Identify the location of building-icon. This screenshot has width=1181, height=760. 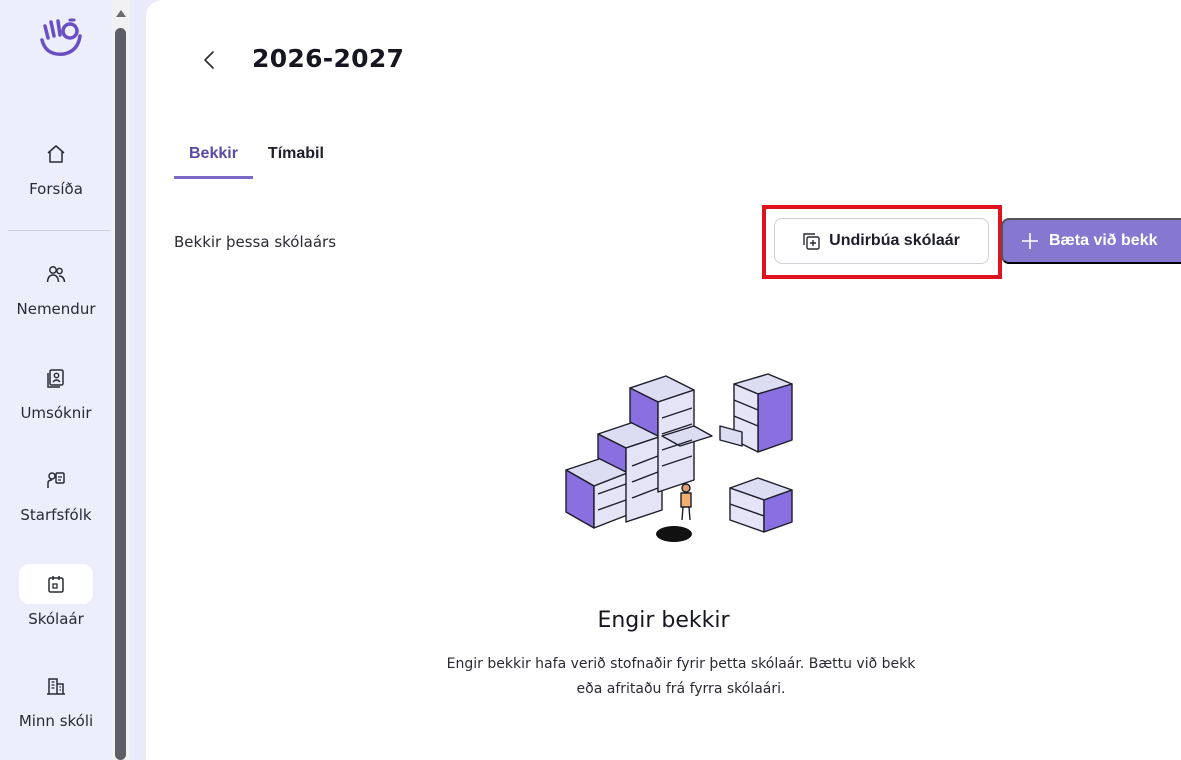
(56, 686).